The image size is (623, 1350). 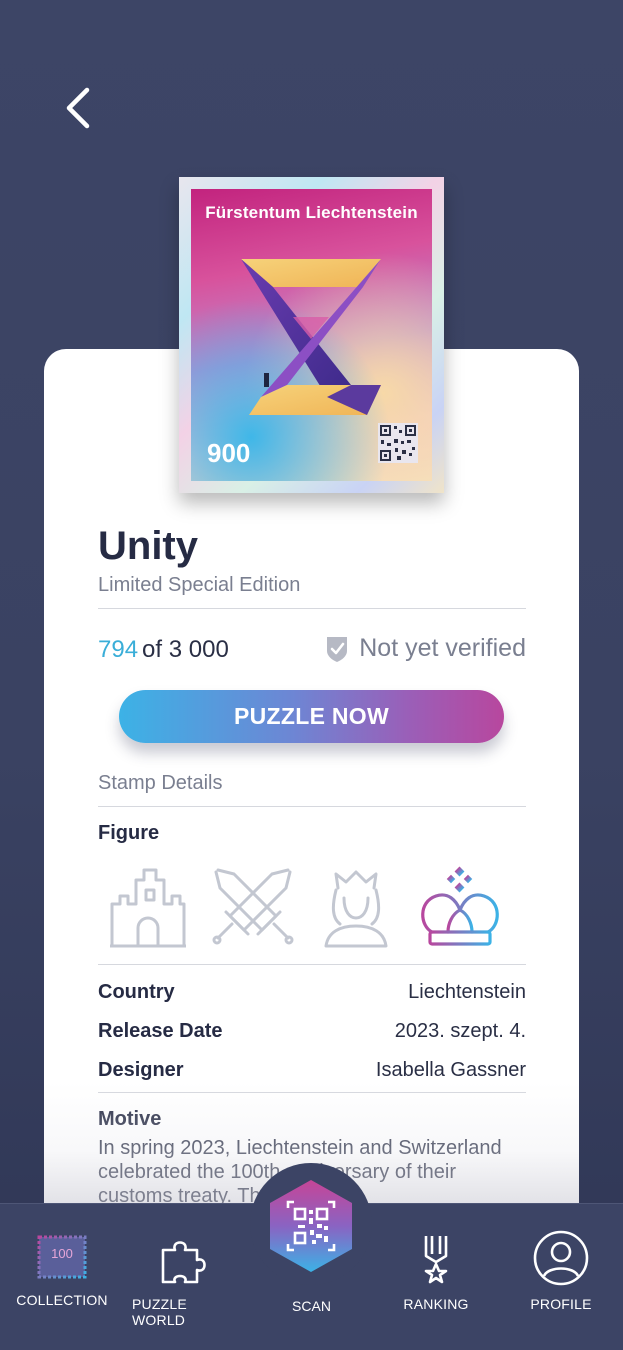 I want to click on edition-total: 3 000, so click(x=198, y=649).